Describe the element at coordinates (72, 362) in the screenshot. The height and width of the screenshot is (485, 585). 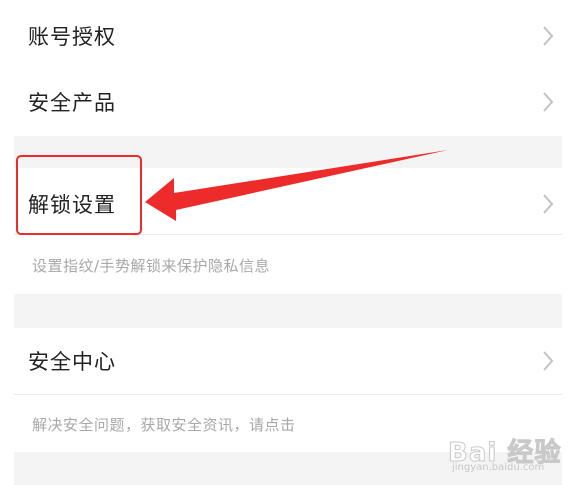
I see `menu-item-label: 安全中心` at that location.